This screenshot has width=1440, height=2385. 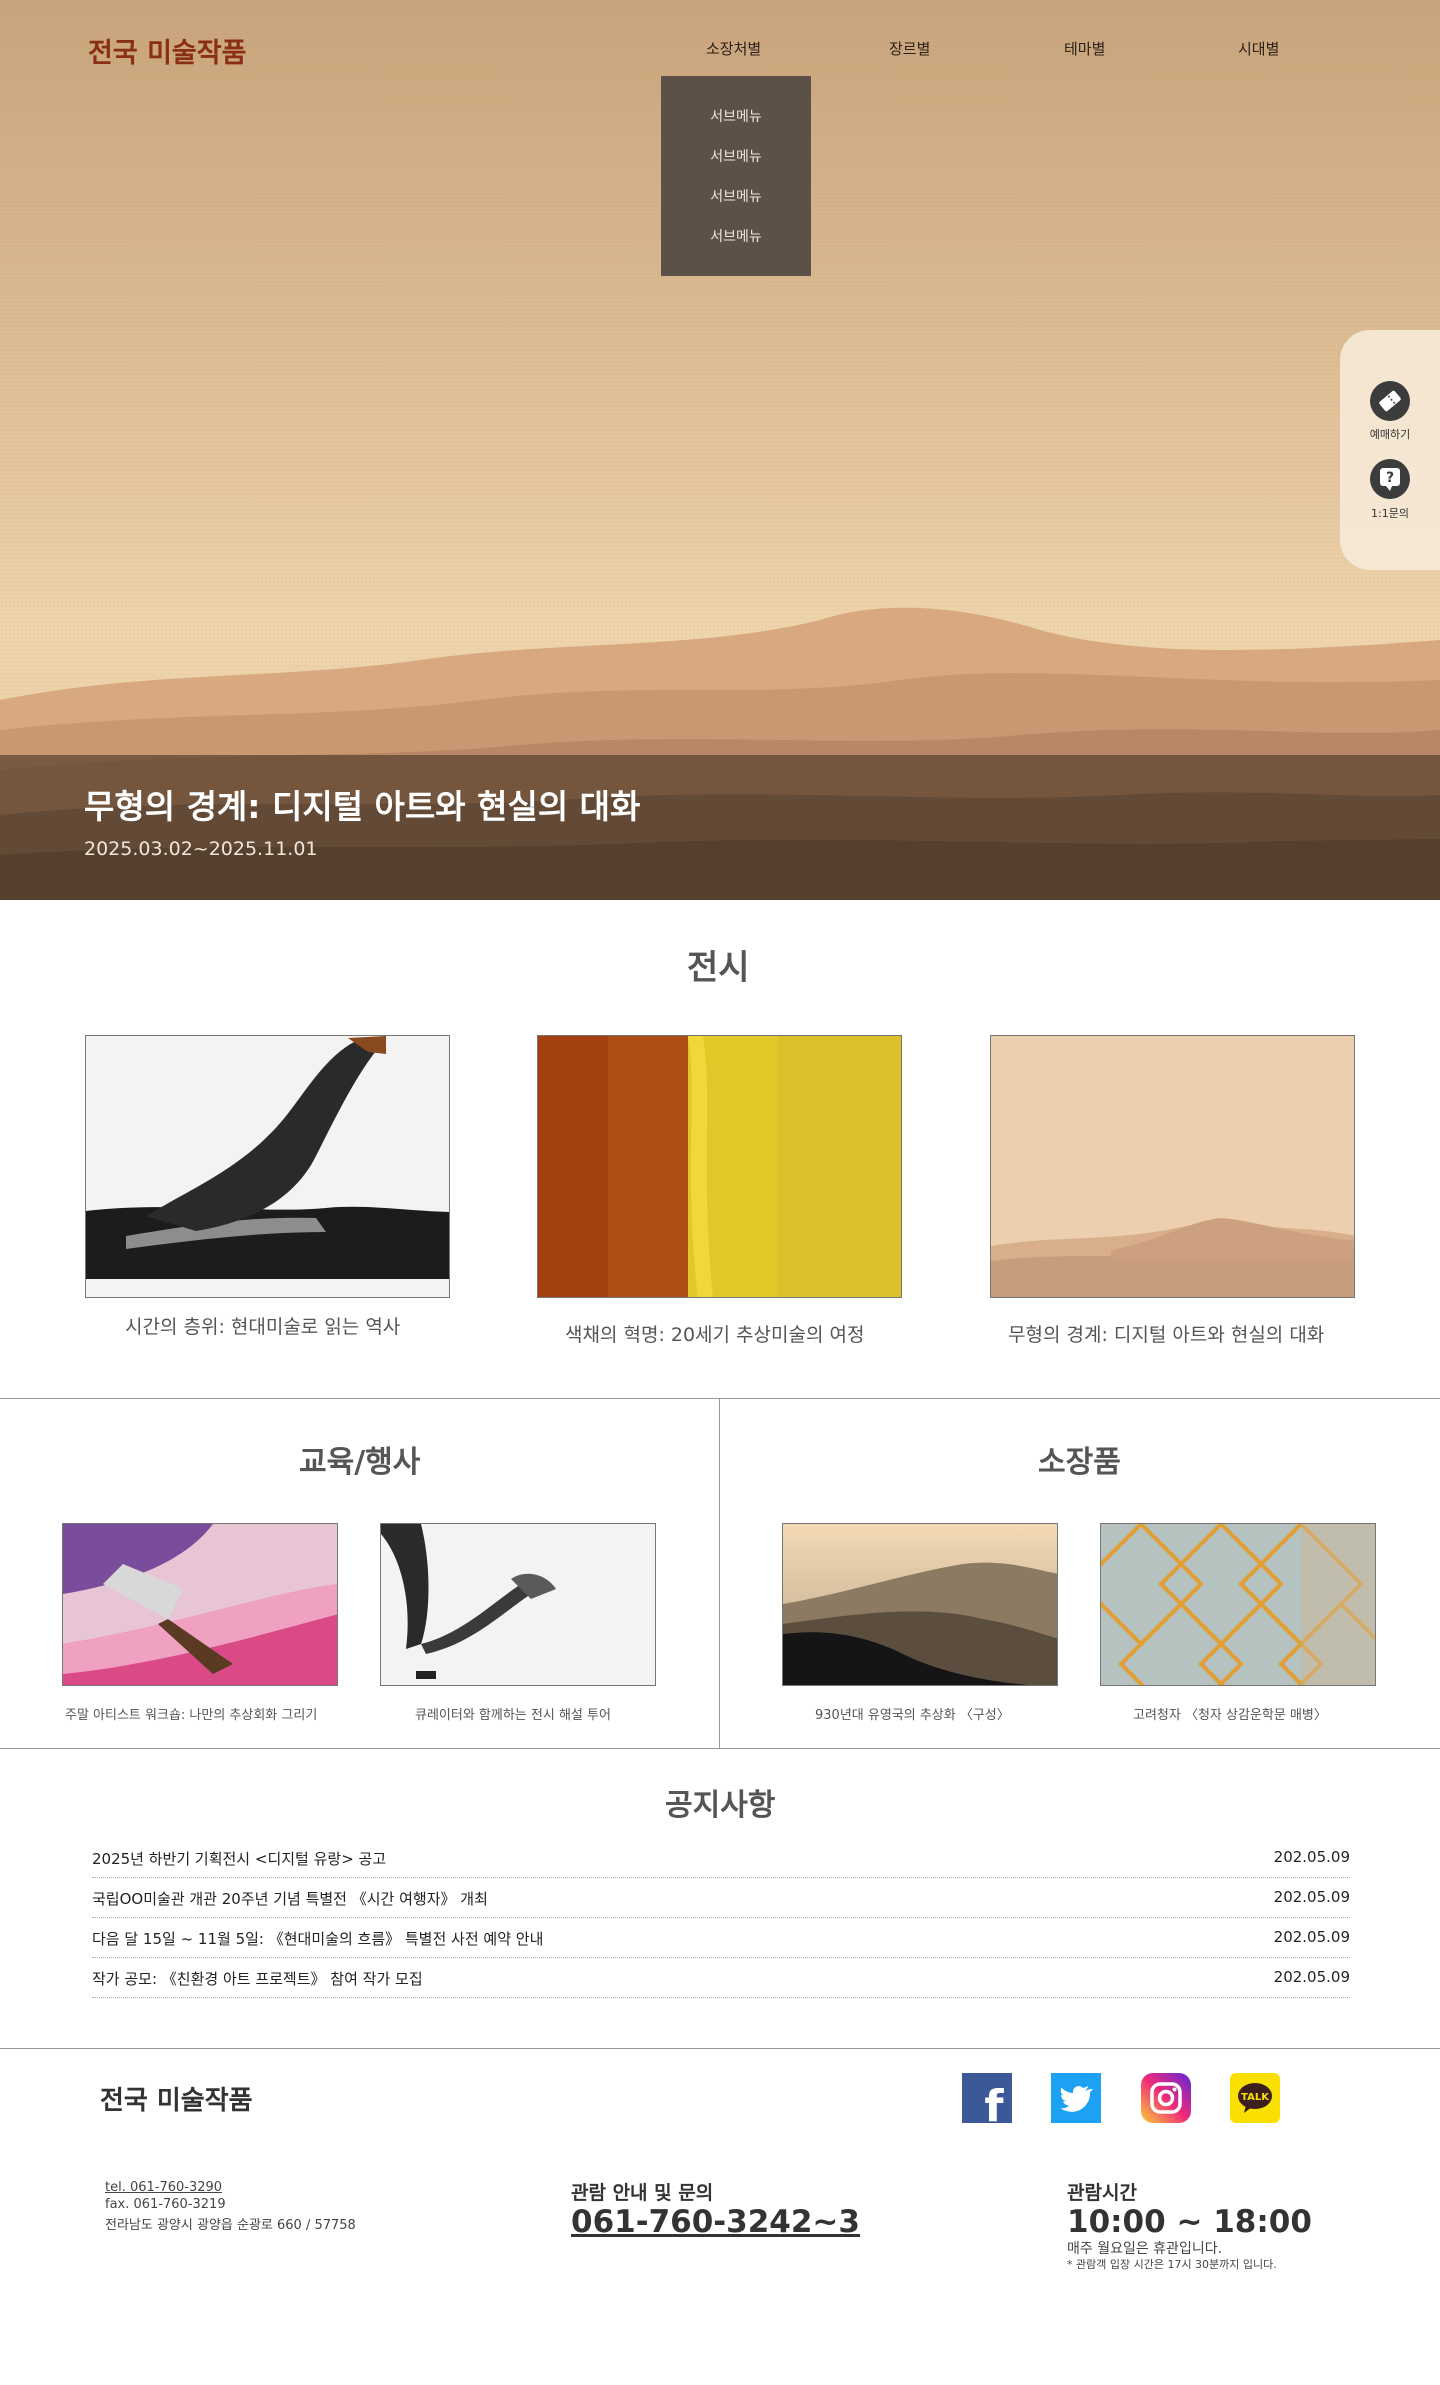 What do you see at coordinates (1076, 2098) in the screenshot?
I see `twitter-icon` at bounding box center [1076, 2098].